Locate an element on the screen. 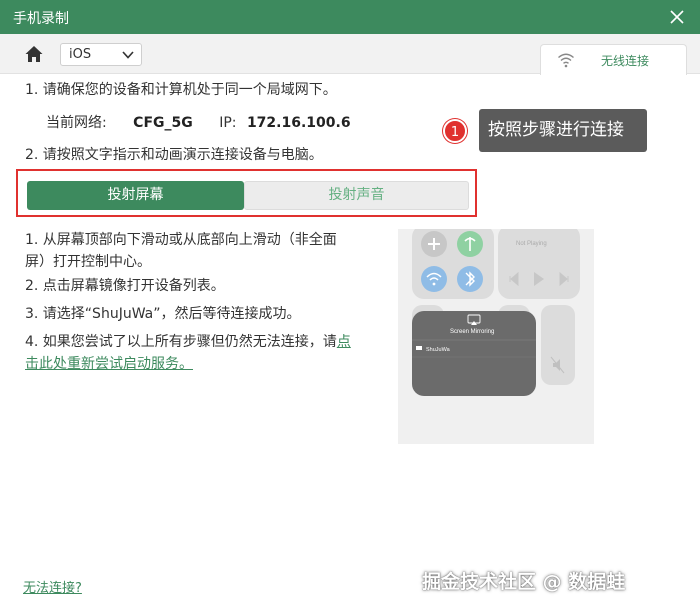  instruction-4: 4. 如果您尝试了以上所有步骤但仍然无法连接，请点 击此处重新尝试启动服务。 is located at coordinates (188, 353).